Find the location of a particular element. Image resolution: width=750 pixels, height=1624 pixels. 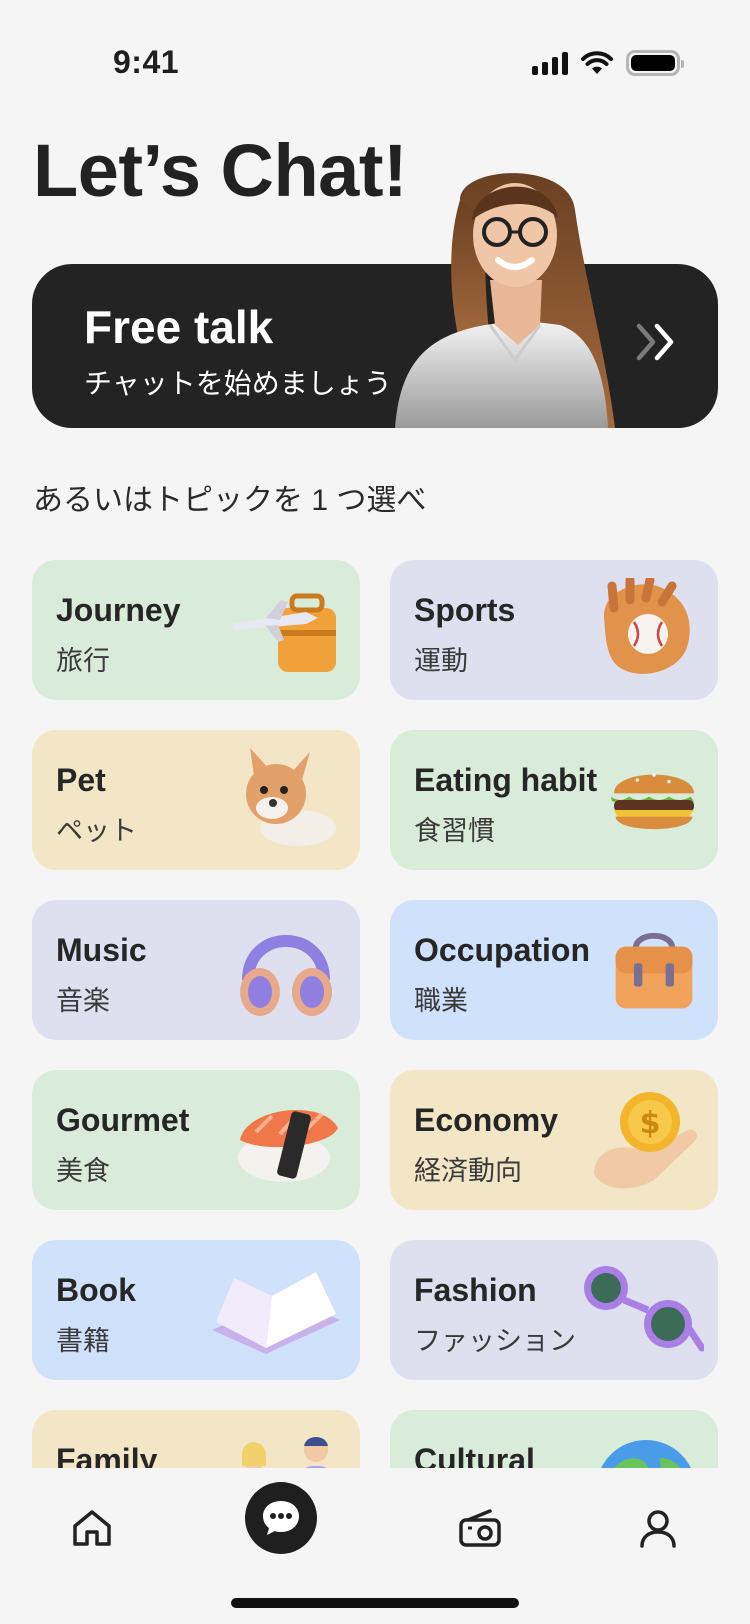

chat-icon is located at coordinates (281, 1518).